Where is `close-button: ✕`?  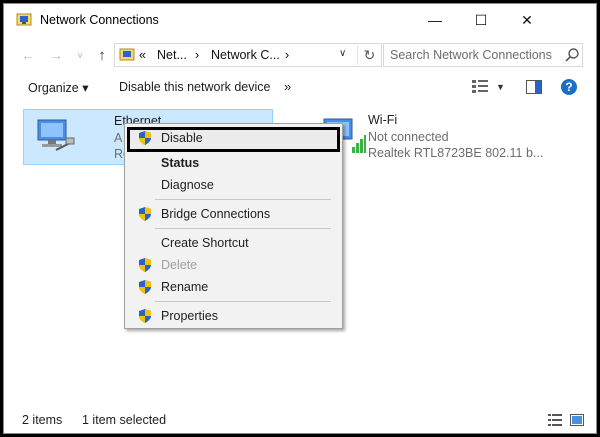
close-button: ✕ is located at coordinates (527, 20).